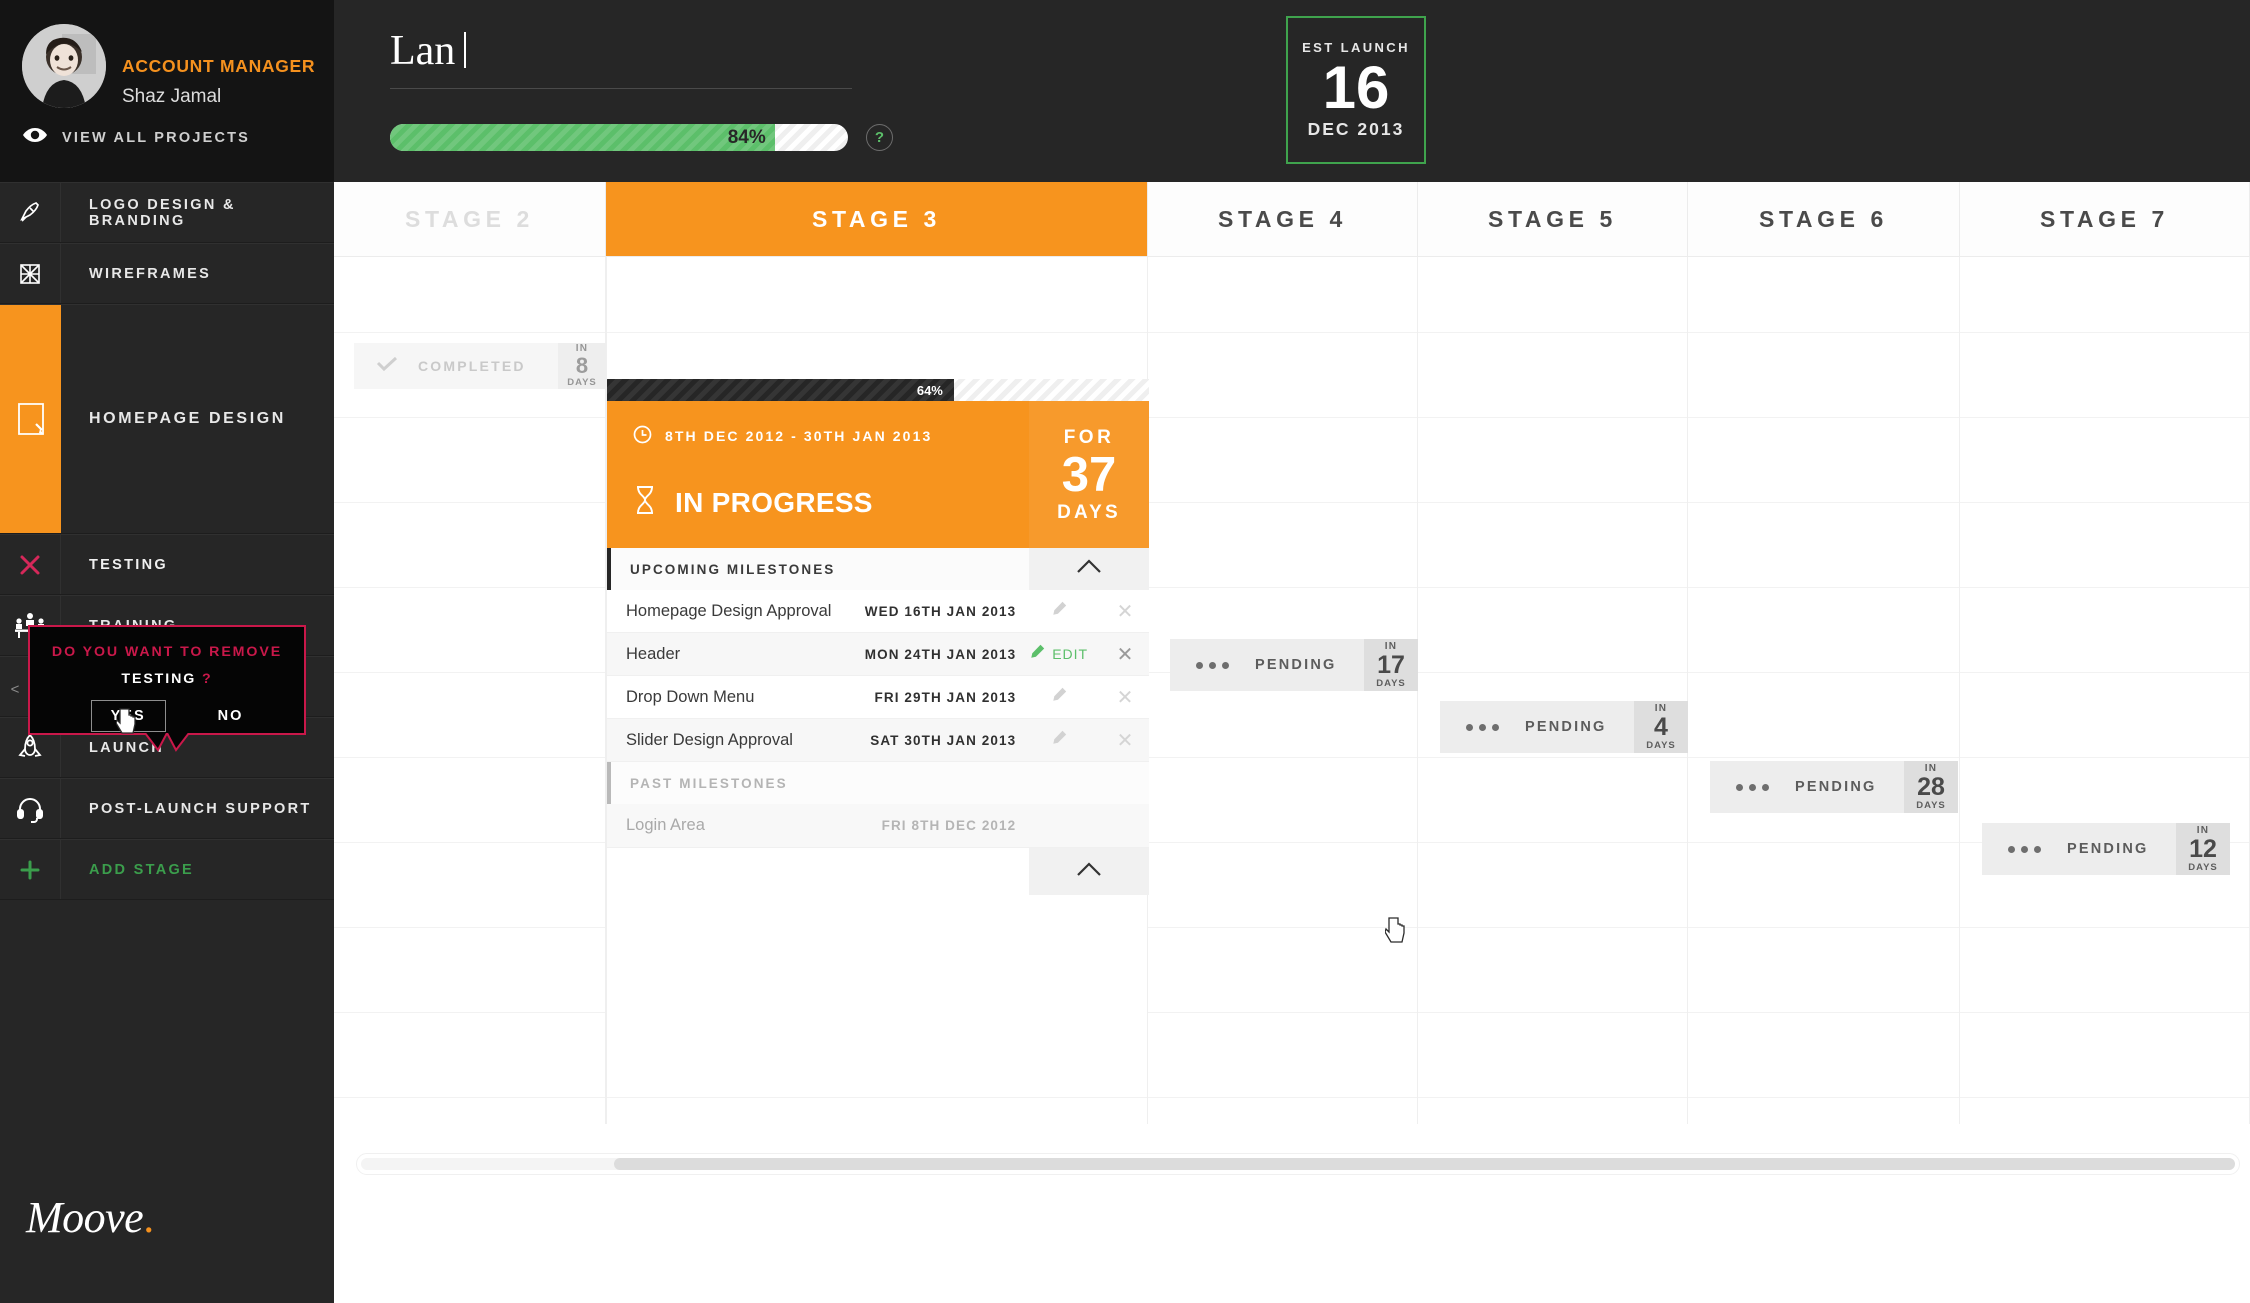 Image resolution: width=2250 pixels, height=1303 pixels. I want to click on project-title-input: Lan, so click(621, 58).